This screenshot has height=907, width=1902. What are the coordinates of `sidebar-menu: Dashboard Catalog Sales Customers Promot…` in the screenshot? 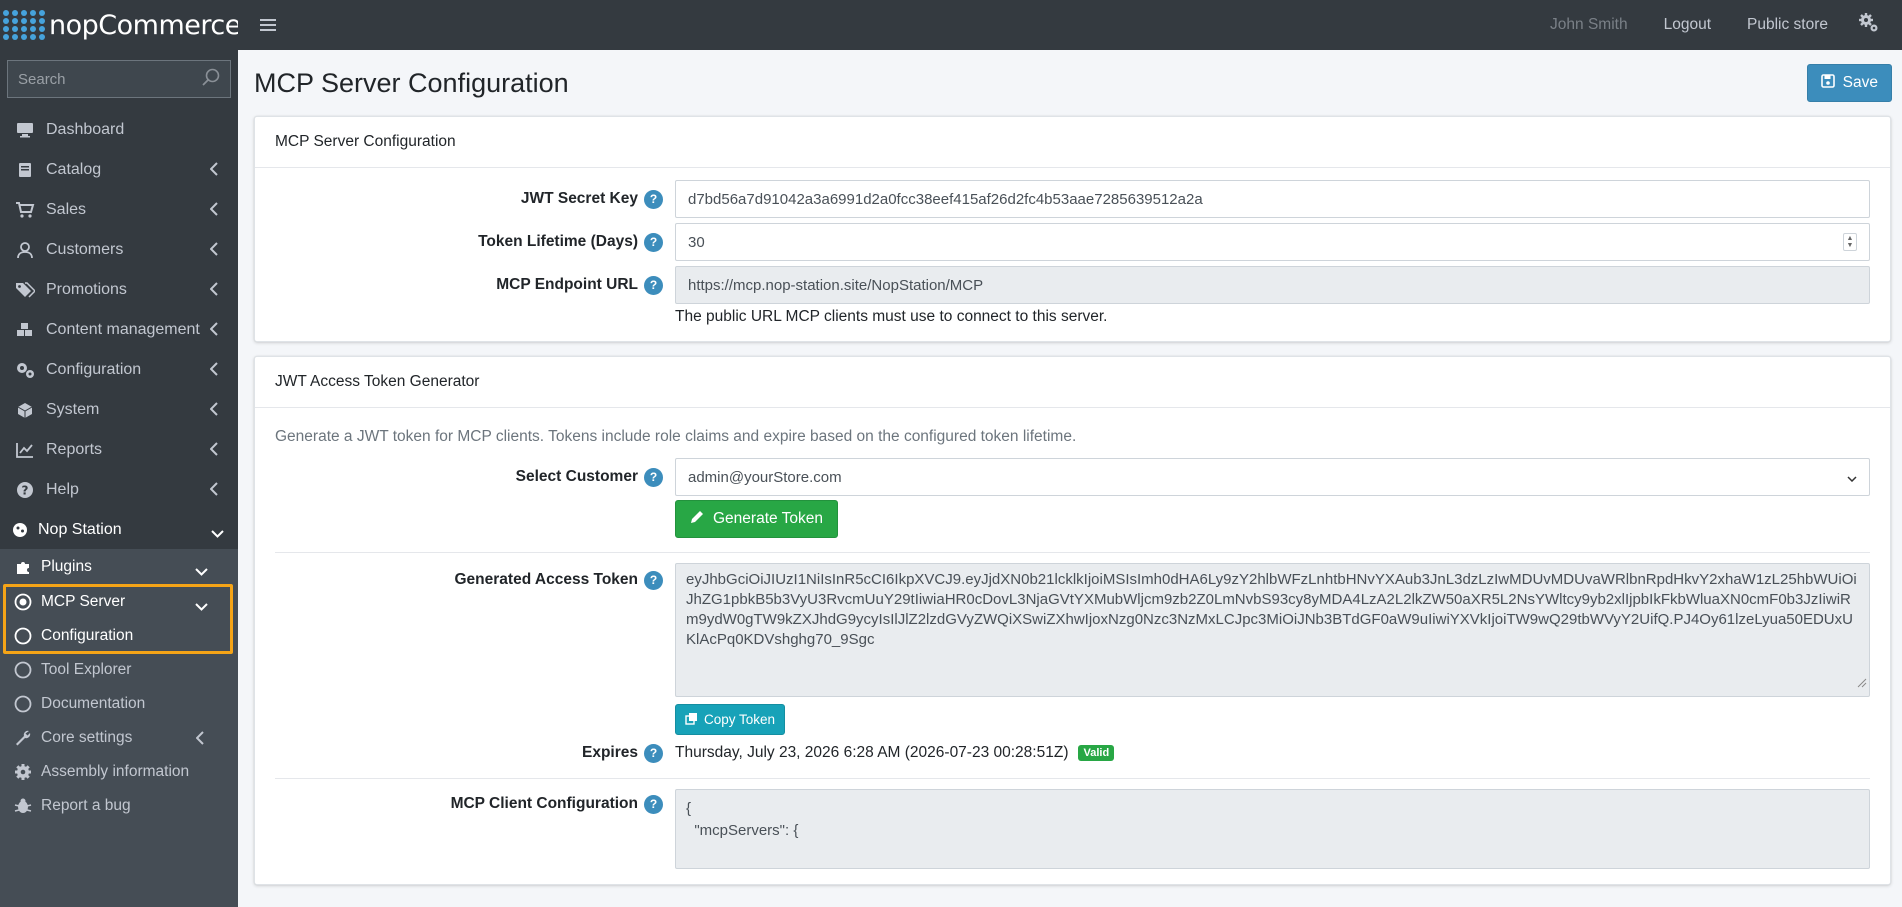 It's located at (119, 330).